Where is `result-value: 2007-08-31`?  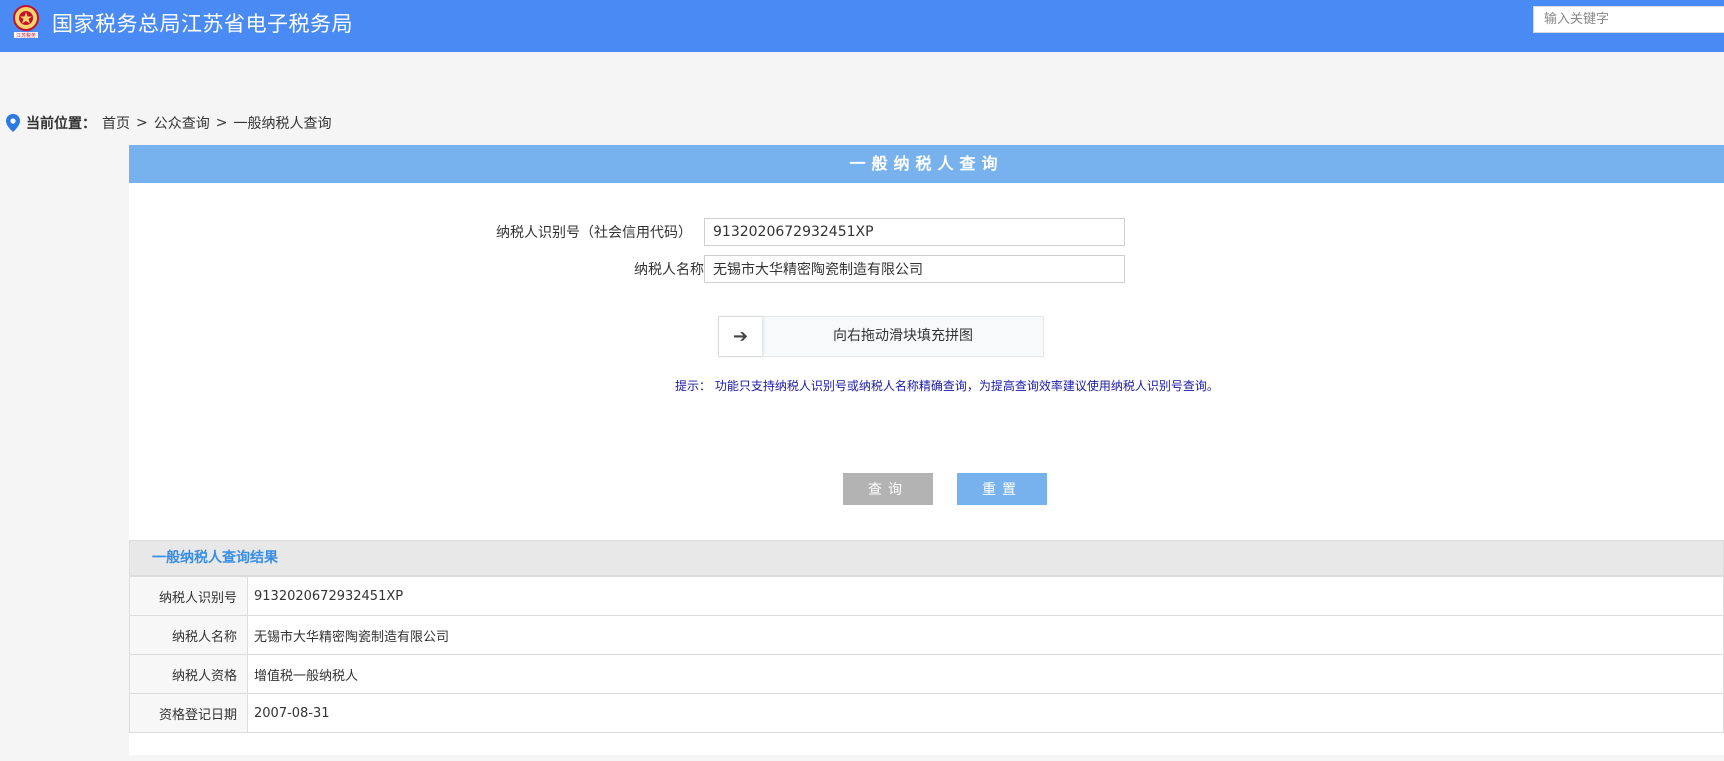 result-value: 2007-08-31 is located at coordinates (985, 713).